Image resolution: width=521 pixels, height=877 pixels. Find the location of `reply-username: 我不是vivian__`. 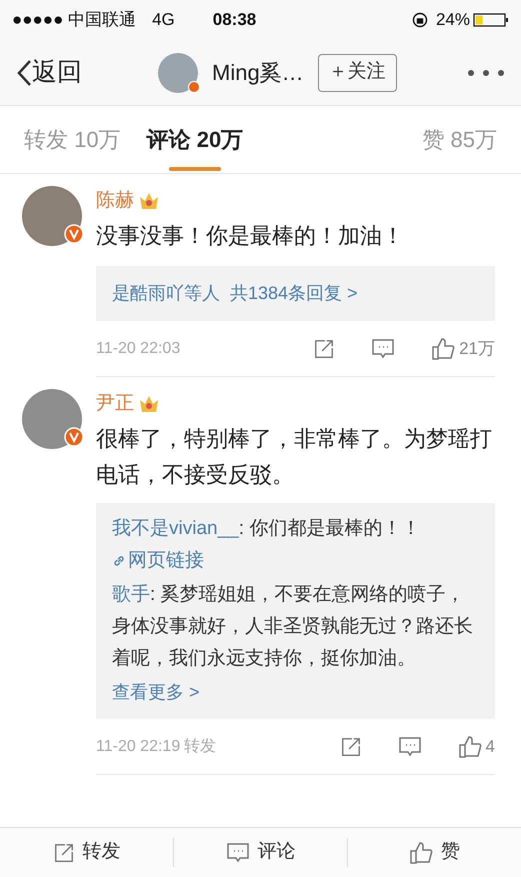

reply-username: 我不是vivian__ is located at coordinates (175, 528).